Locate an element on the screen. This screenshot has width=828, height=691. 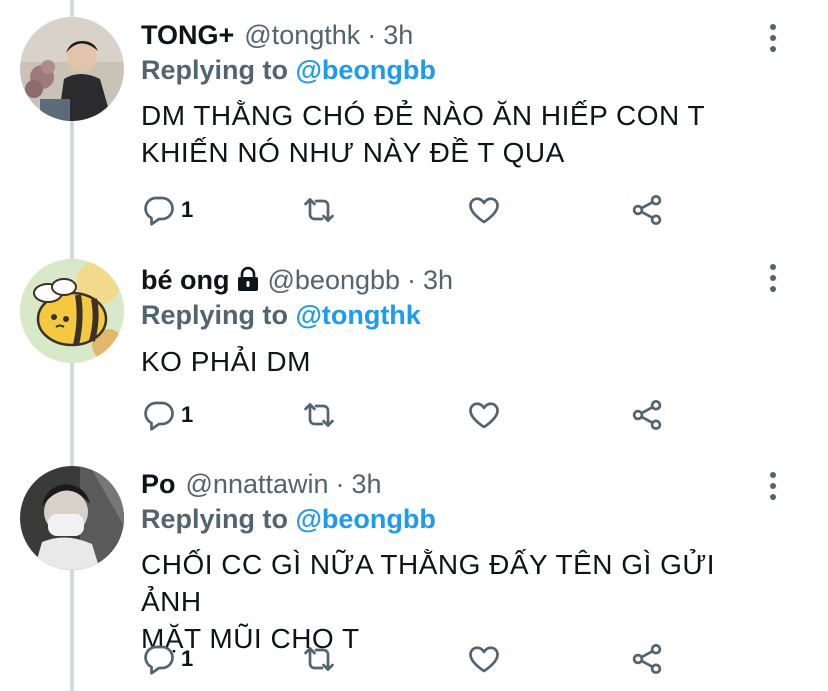
replying-to-link: @tongthk is located at coordinates (358, 315).